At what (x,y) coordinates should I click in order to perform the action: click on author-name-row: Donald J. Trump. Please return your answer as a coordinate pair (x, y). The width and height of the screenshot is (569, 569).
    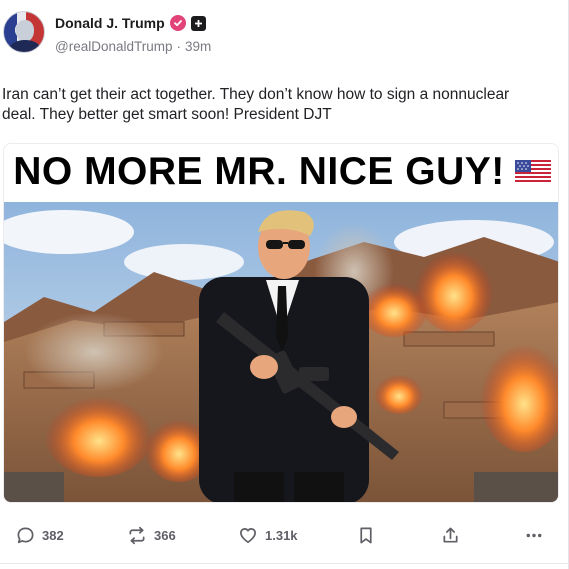
    Looking at the image, I should click on (130, 23).